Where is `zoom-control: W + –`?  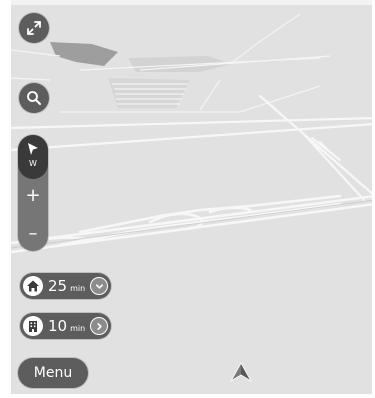
zoom-control: W + – is located at coordinates (33, 193).